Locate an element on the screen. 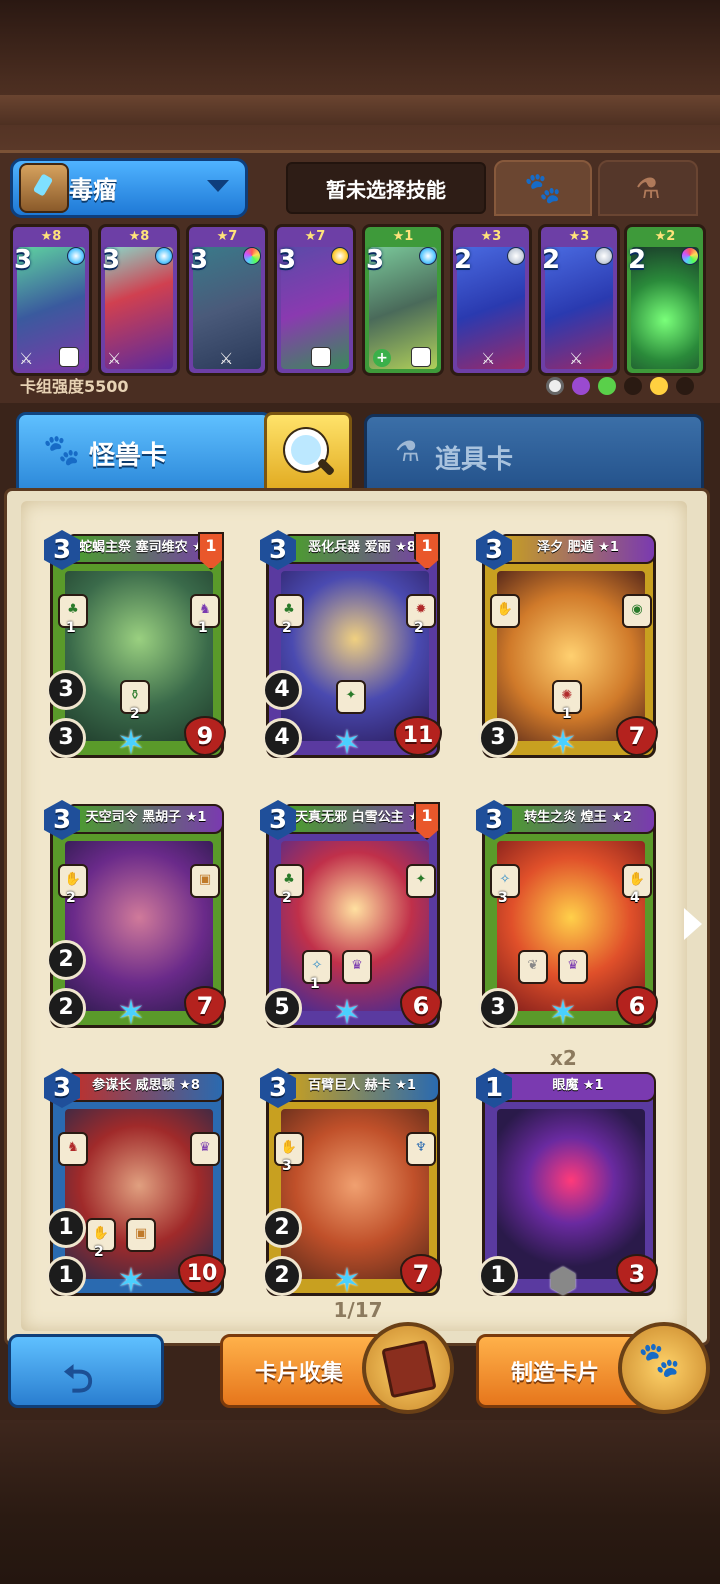  chevron-down-icon is located at coordinates (218, 186).